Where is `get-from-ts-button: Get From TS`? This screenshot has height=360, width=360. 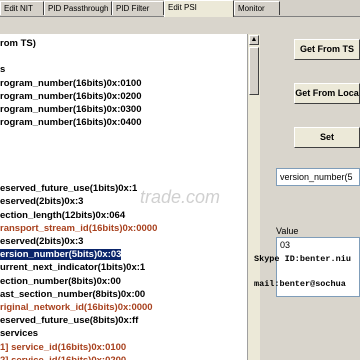 get-from-ts-button: Get From TS is located at coordinates (327, 49).